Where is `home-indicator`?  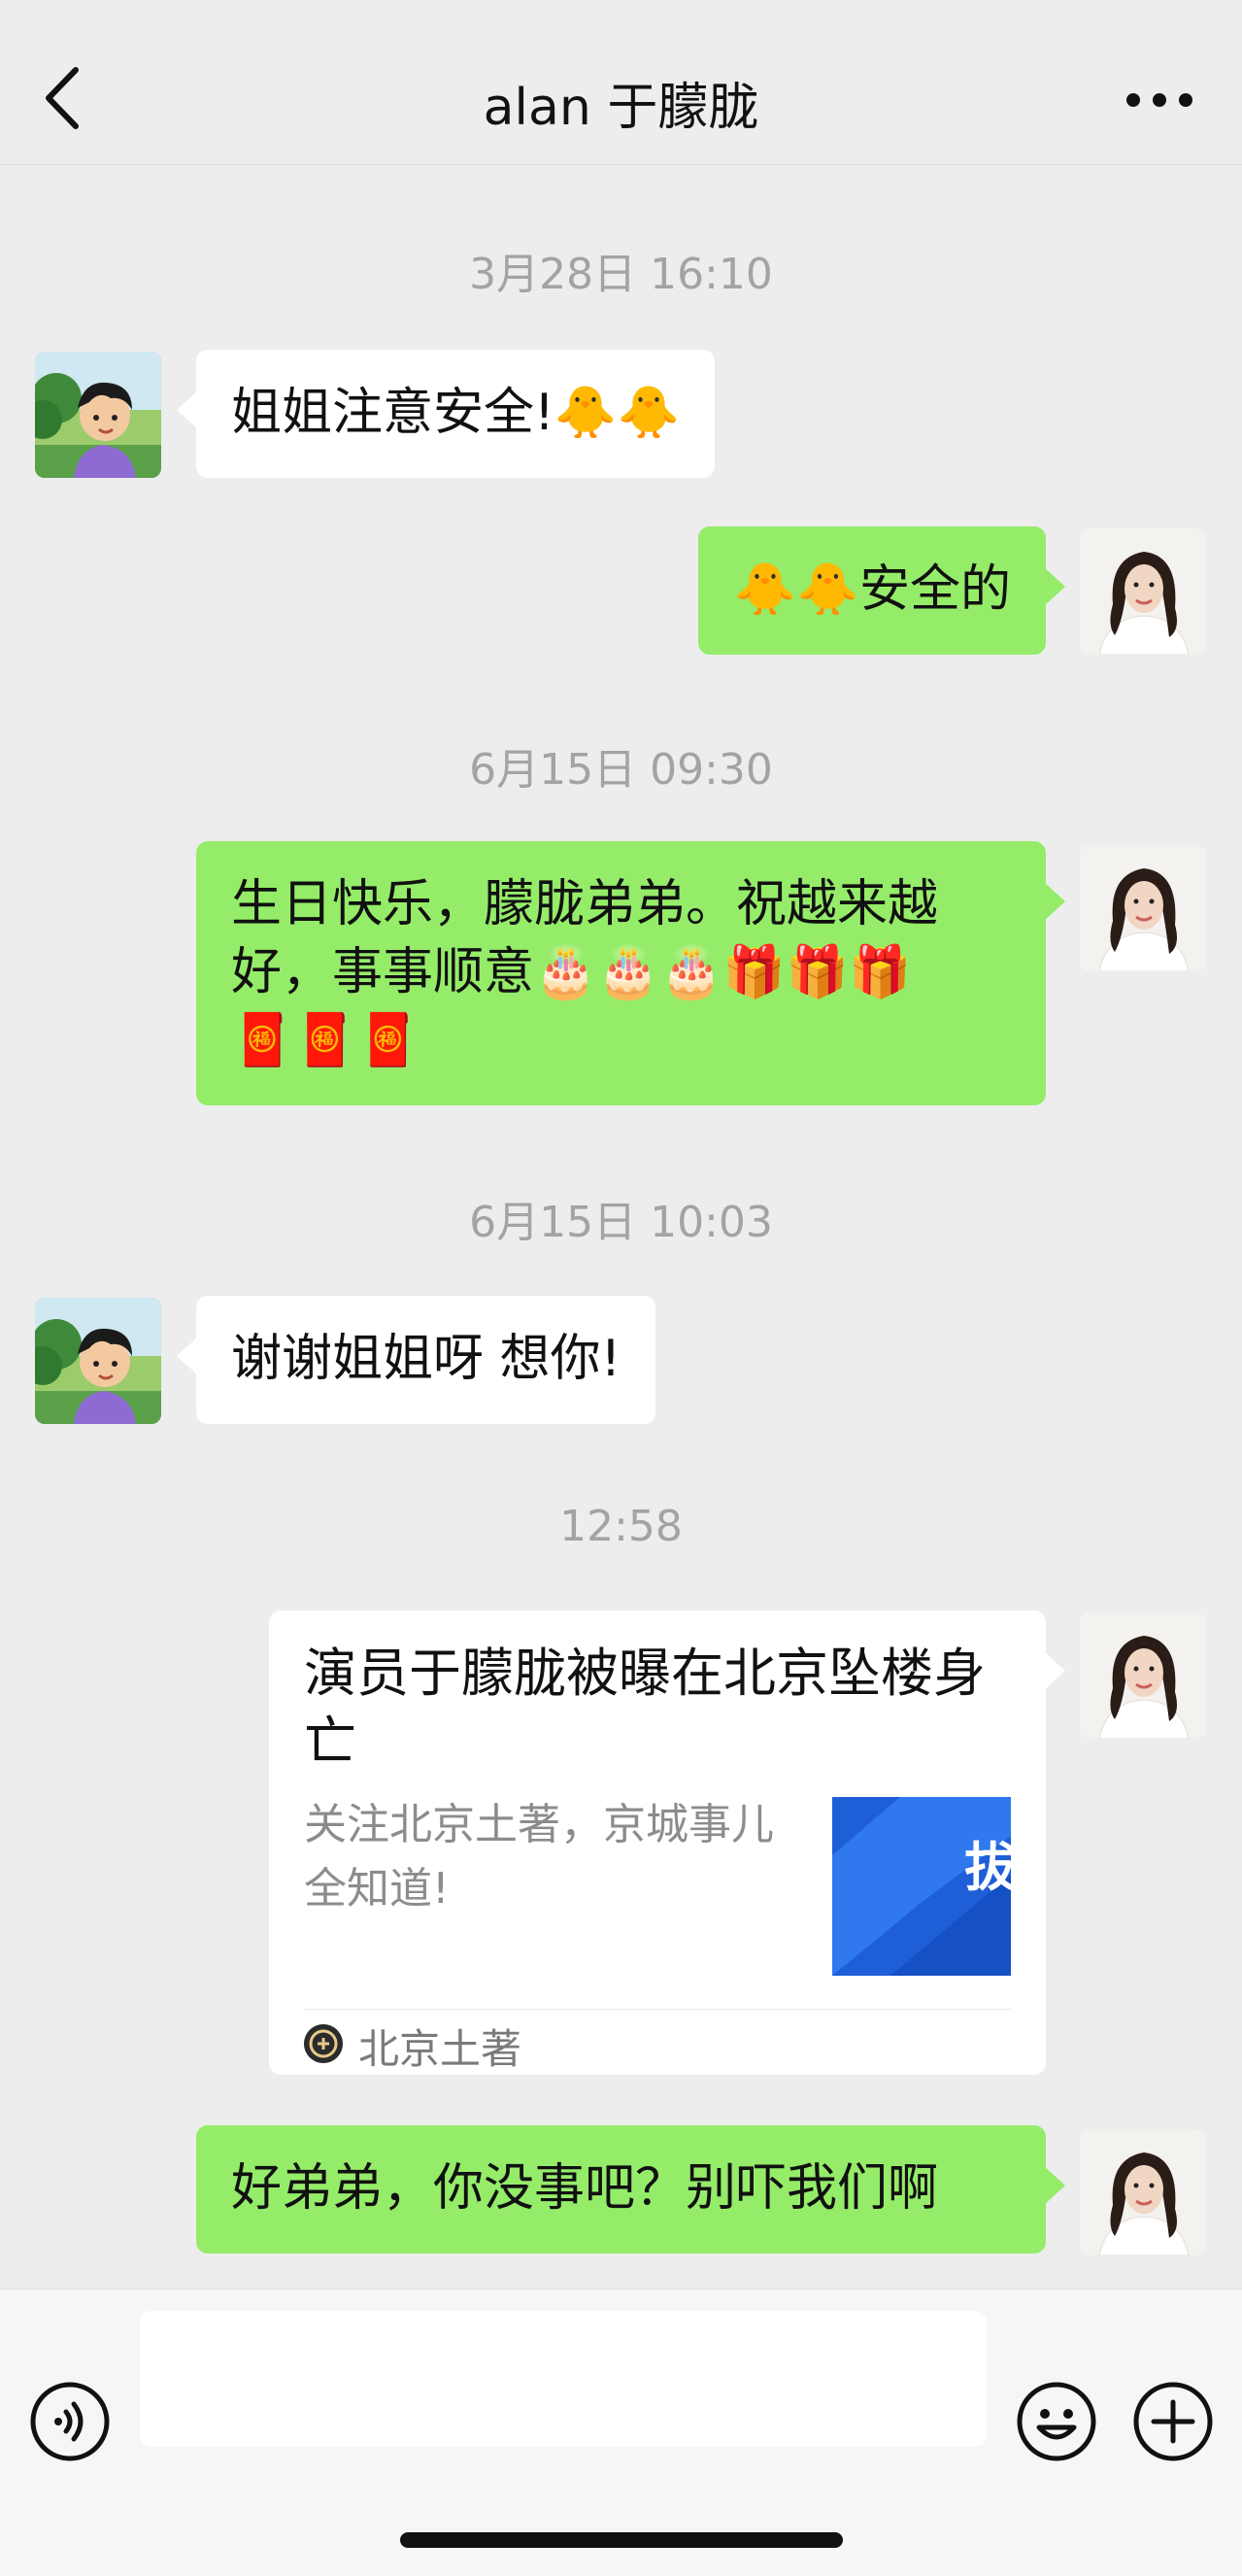
home-indicator is located at coordinates (621, 2540).